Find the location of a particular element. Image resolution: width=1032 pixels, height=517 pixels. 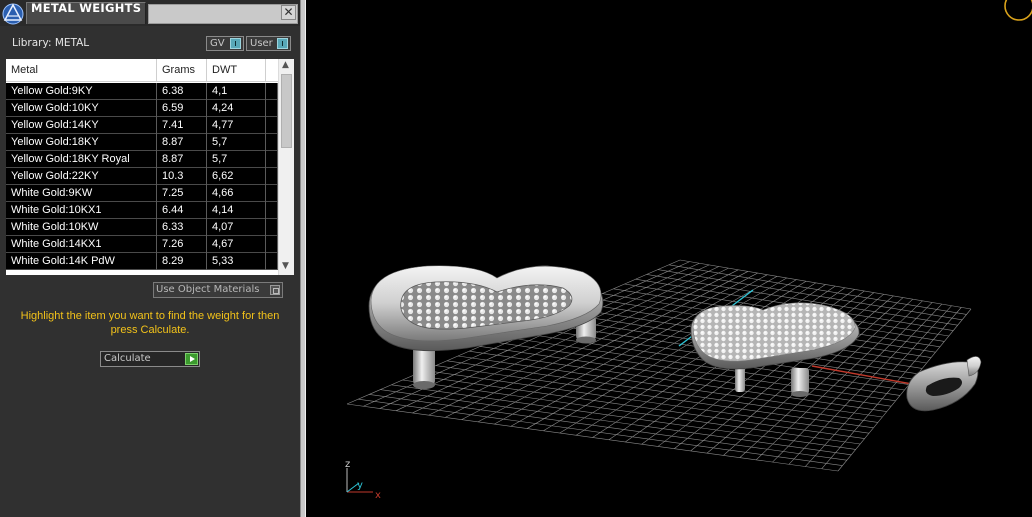

table-row: Yellow Gold:14KY 7.41 4,77 is located at coordinates (142, 125).